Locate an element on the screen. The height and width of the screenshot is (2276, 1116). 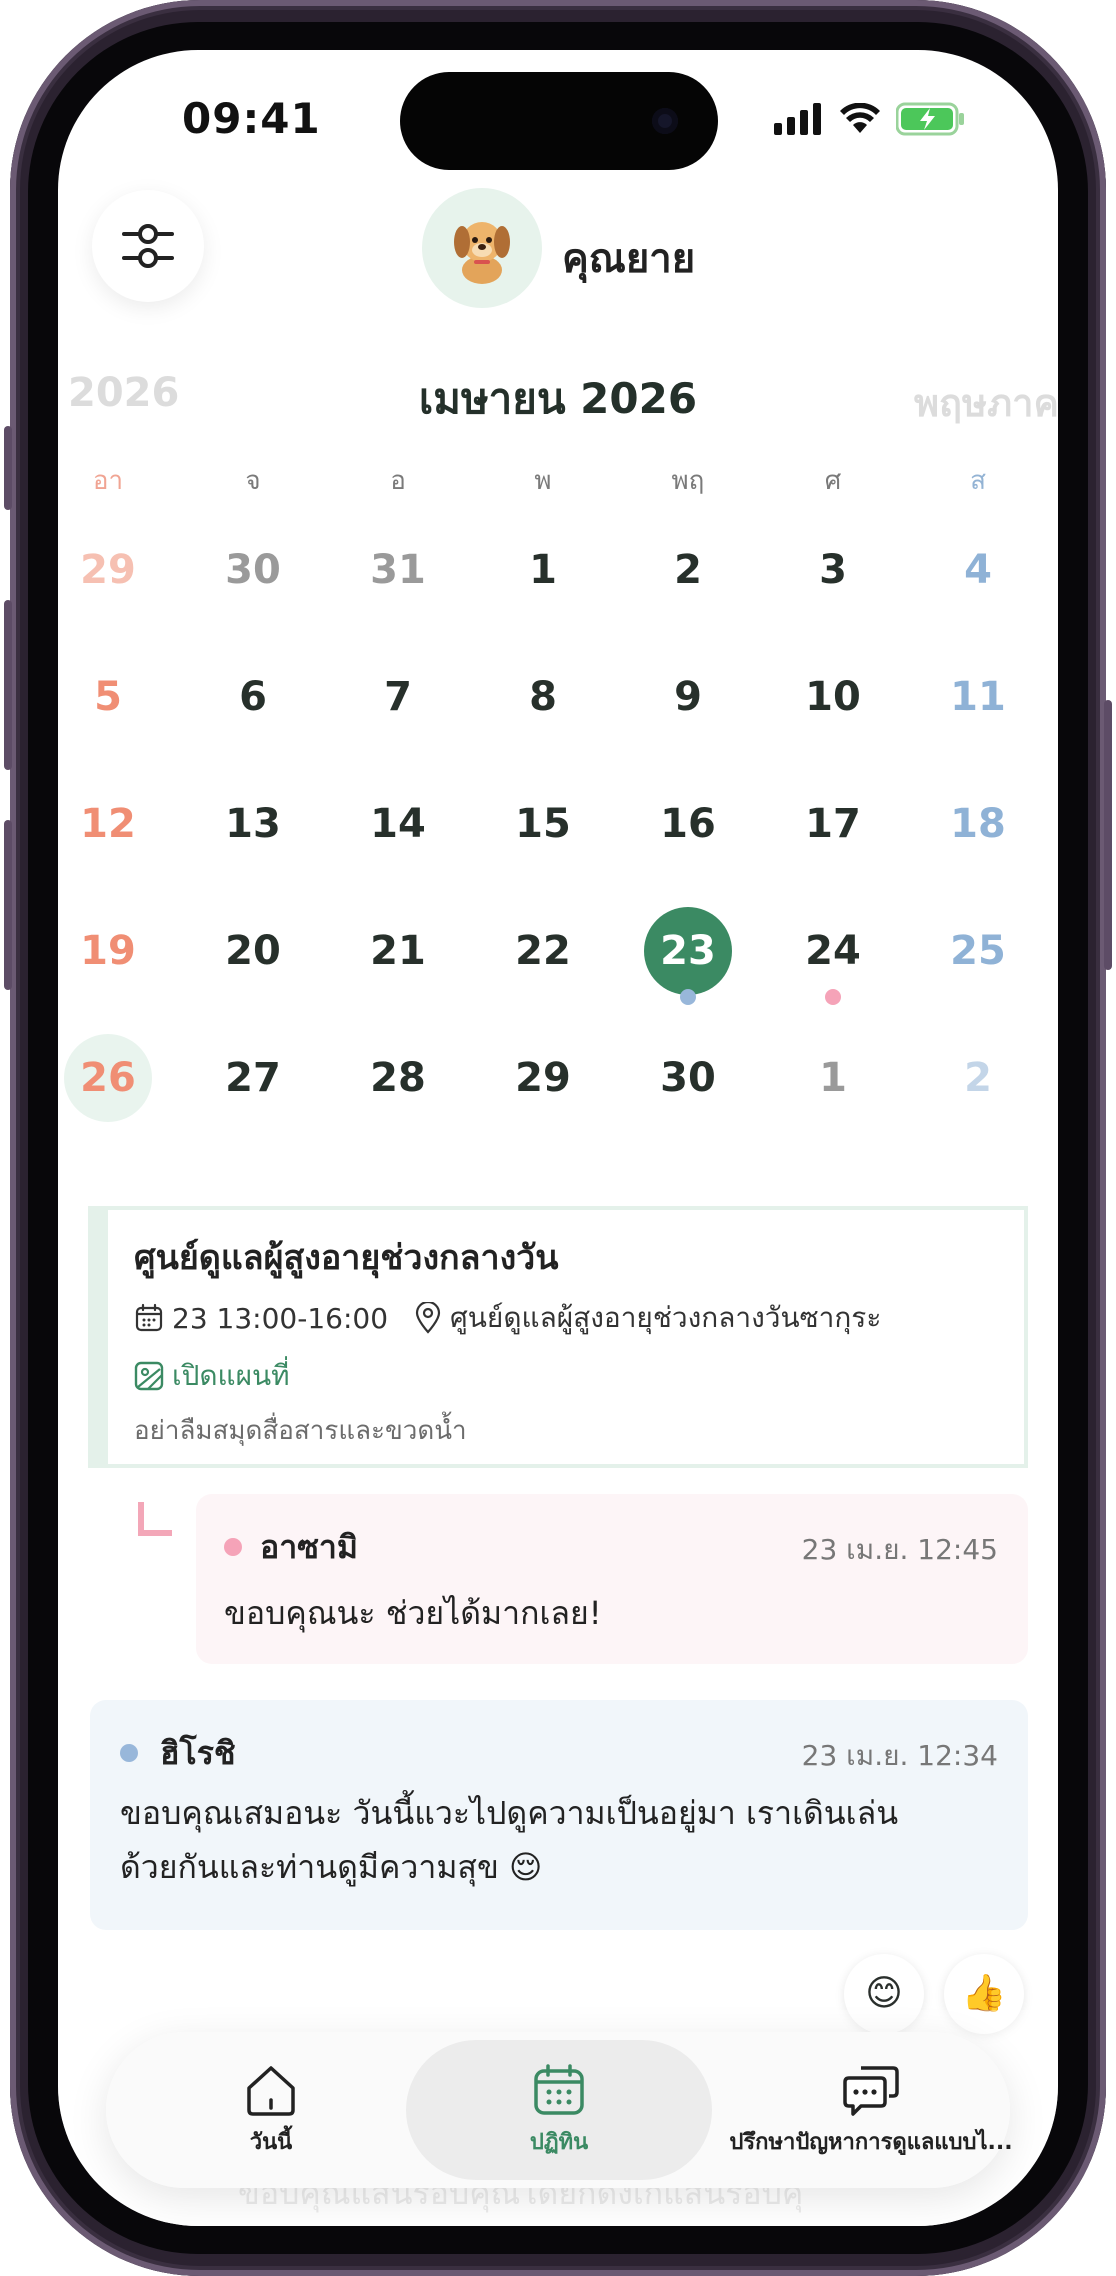
open-map-link: เปิดแผนที่ is located at coordinates (212, 1376).